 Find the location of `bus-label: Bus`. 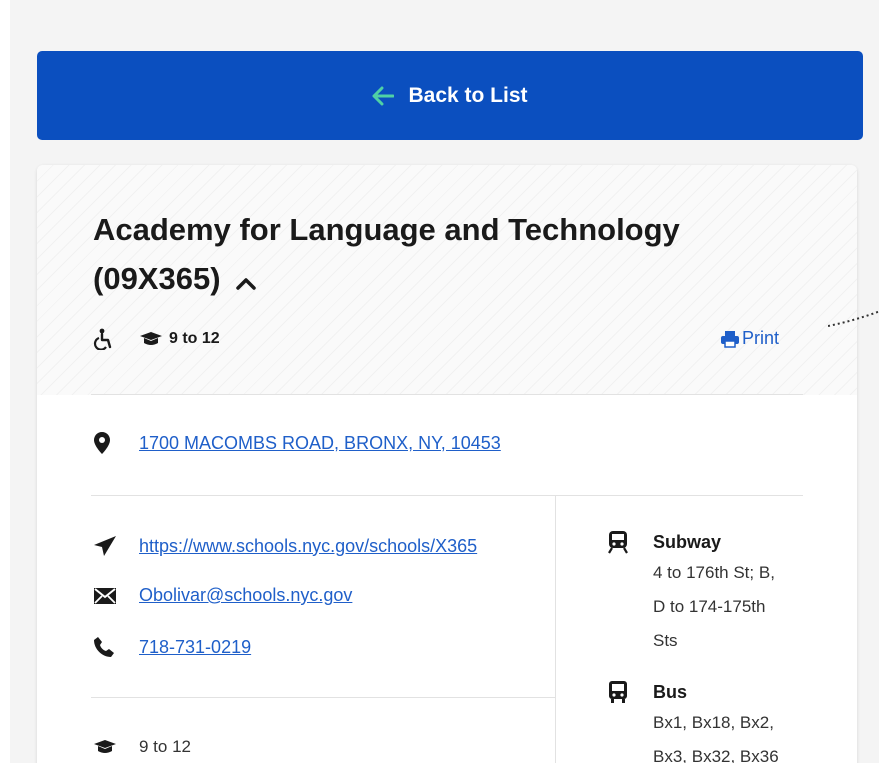

bus-label: Bus is located at coordinates (670, 691).